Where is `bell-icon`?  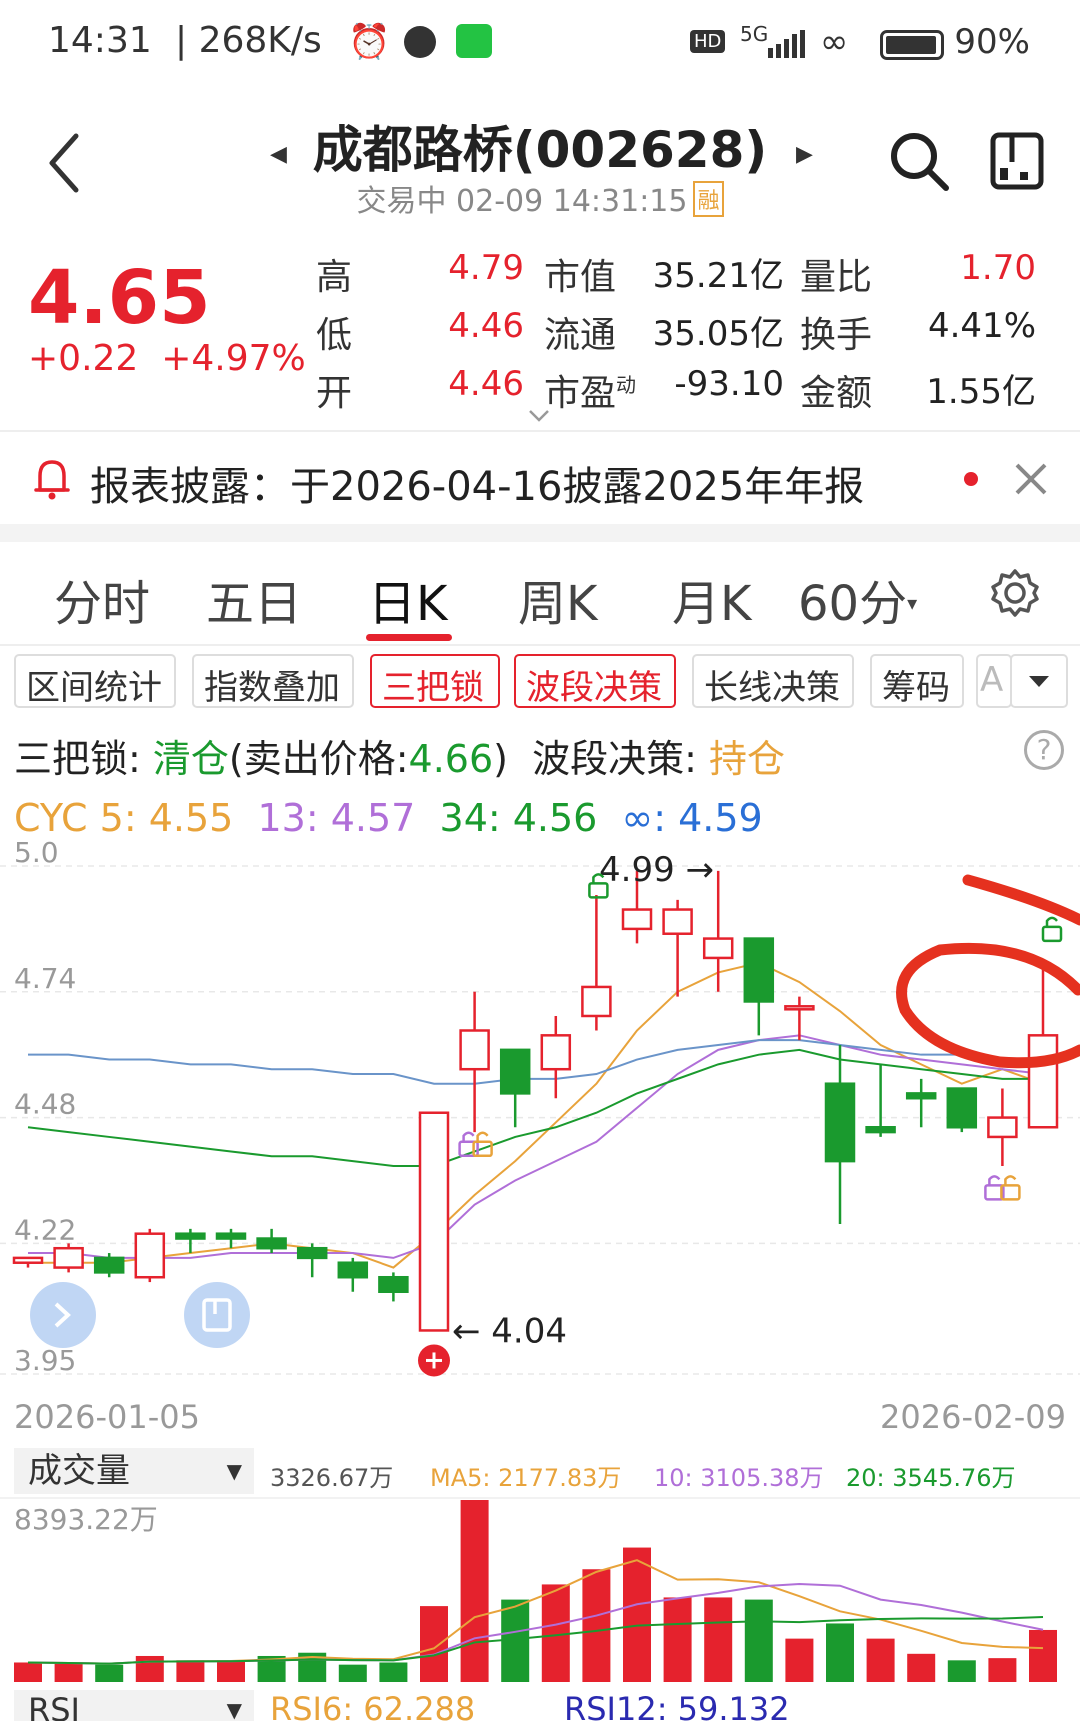 bell-icon is located at coordinates (52, 481).